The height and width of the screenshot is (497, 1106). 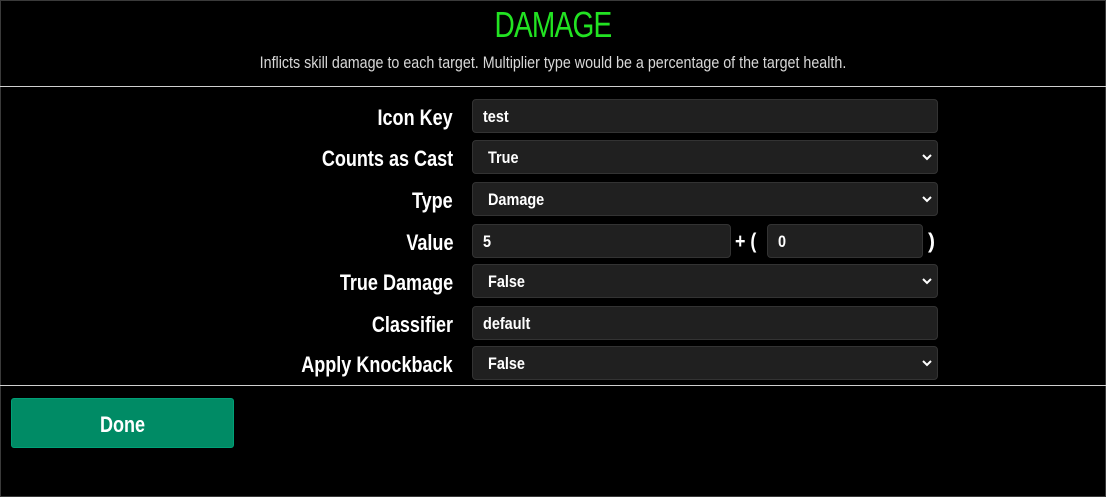 What do you see at coordinates (705, 199) in the screenshot?
I see `type-select: Damage` at bounding box center [705, 199].